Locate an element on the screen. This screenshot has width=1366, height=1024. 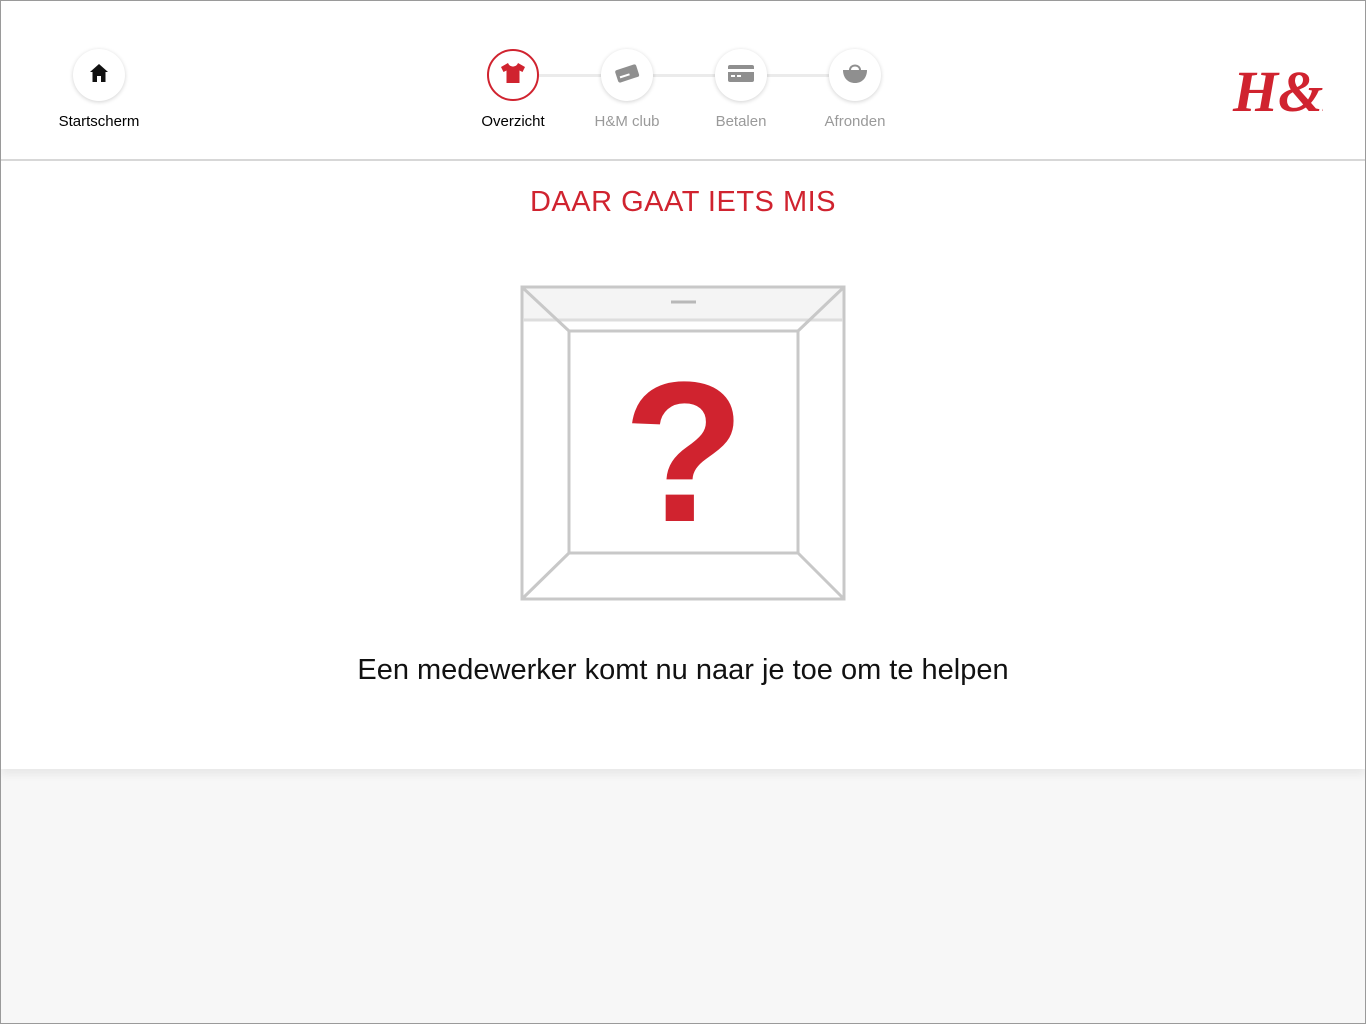
step-hm-club is located at coordinates (627, 75).